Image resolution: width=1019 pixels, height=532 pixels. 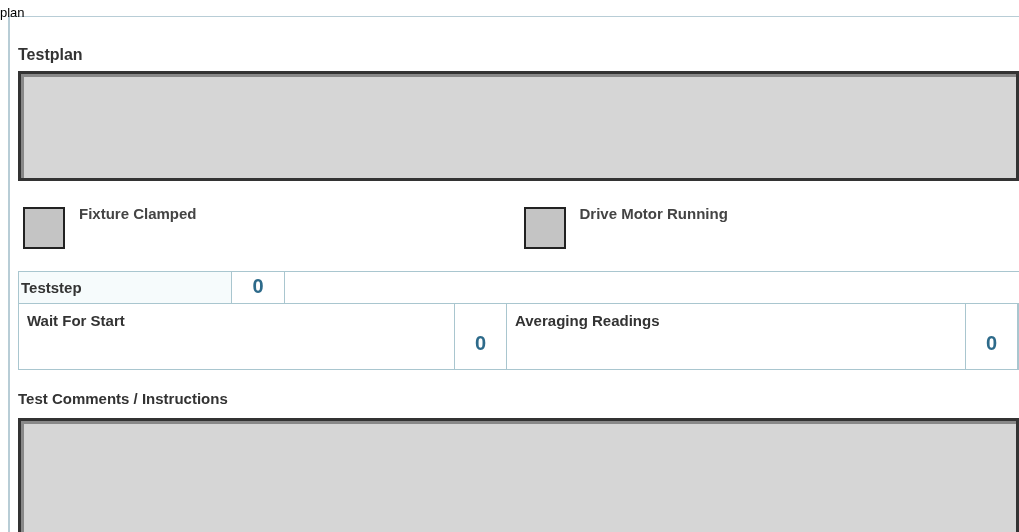 What do you see at coordinates (653, 214) in the screenshot?
I see `indicator-label: Drive Motor Running` at bounding box center [653, 214].